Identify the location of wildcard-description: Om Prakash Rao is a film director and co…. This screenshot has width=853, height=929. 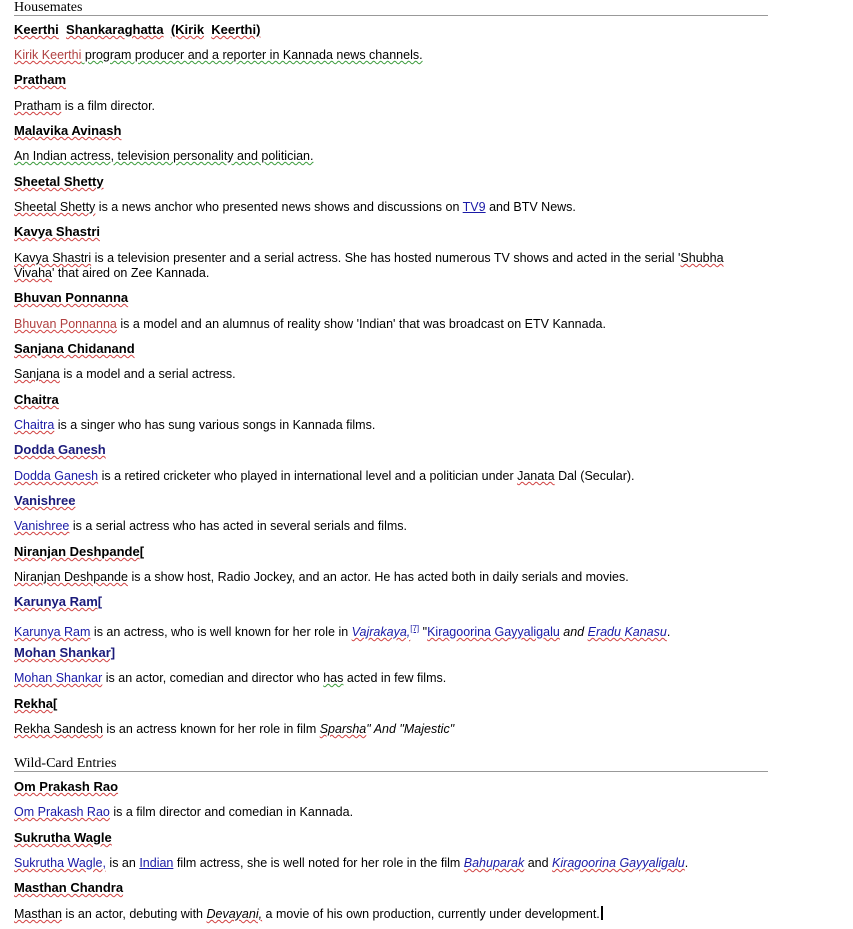
(374, 812).